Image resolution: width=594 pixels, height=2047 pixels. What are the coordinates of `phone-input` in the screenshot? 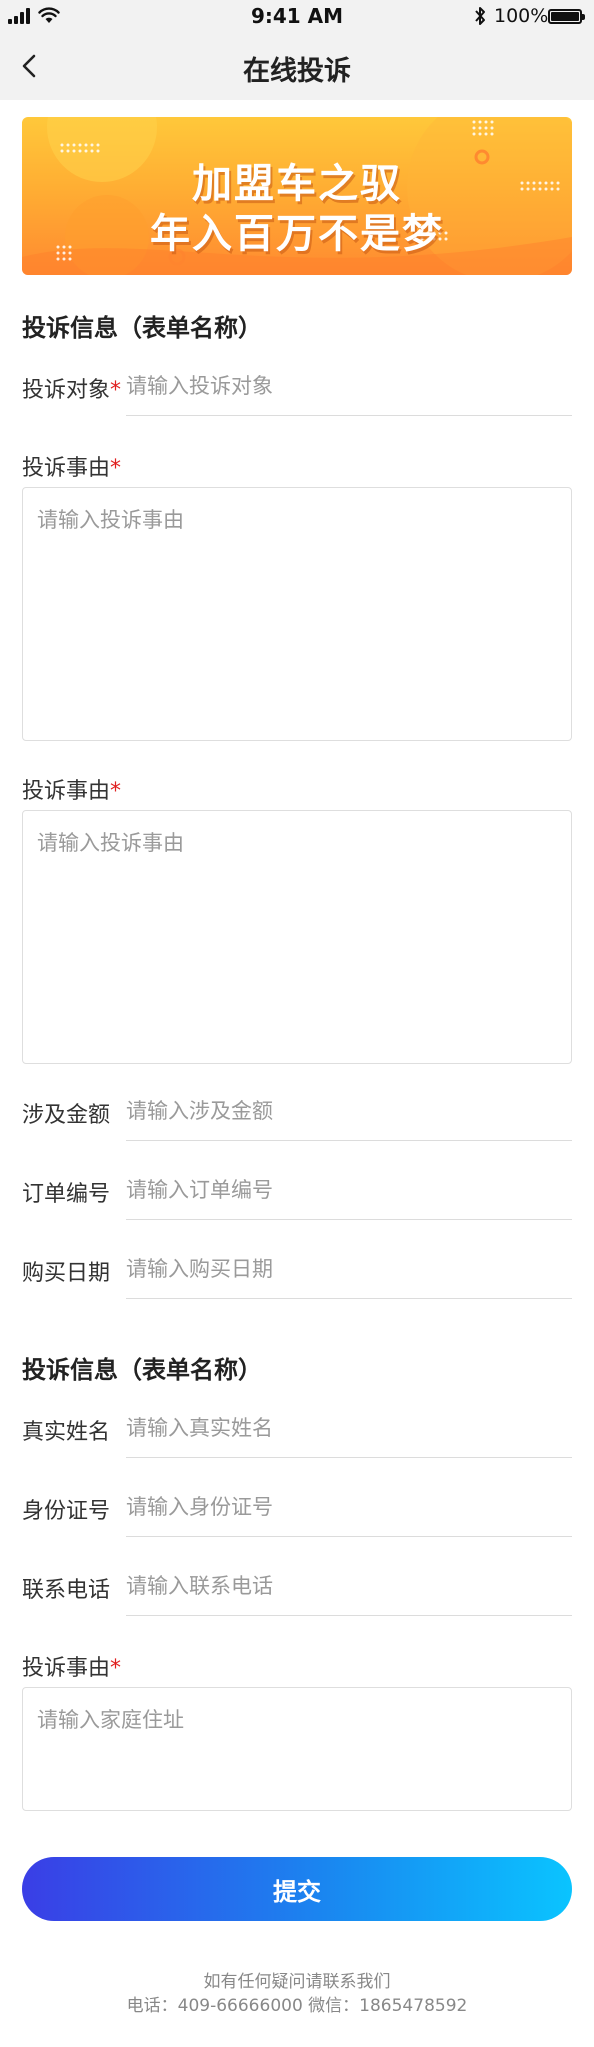 It's located at (349, 1586).